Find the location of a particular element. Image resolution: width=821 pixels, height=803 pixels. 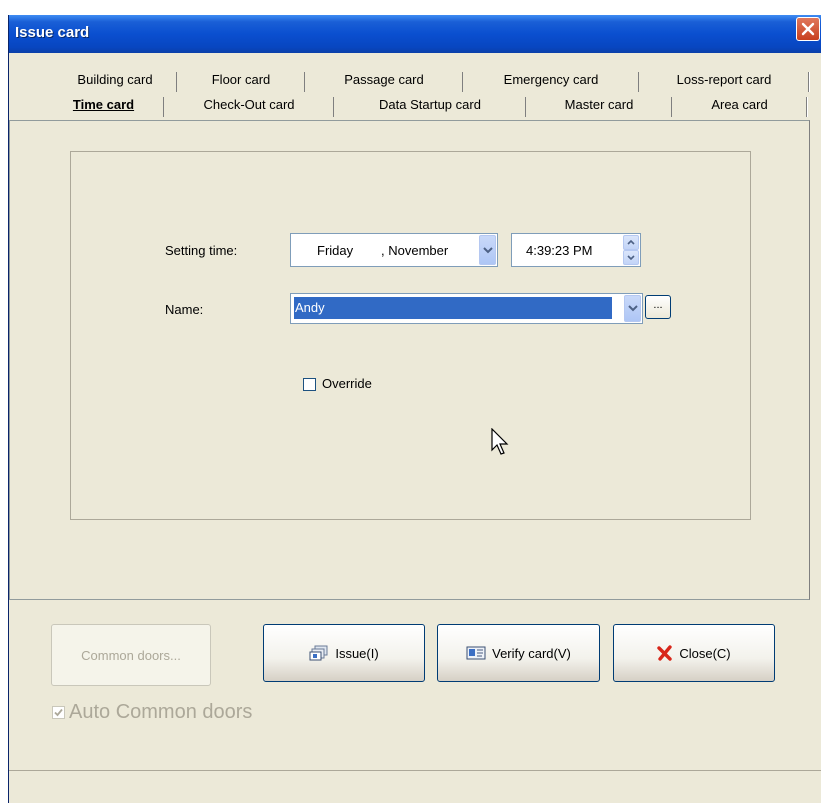

red-x-icon is located at coordinates (665, 653).